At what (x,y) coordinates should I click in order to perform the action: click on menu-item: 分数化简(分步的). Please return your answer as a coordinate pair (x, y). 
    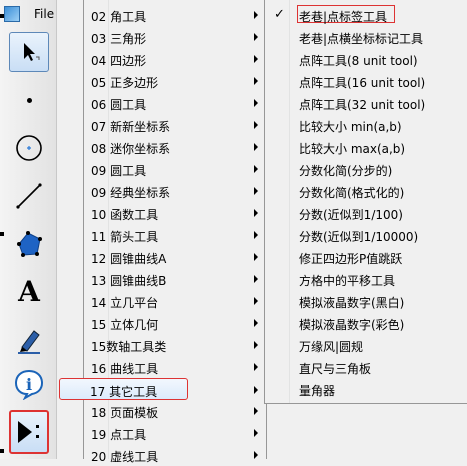
    Looking at the image, I should click on (366, 169).